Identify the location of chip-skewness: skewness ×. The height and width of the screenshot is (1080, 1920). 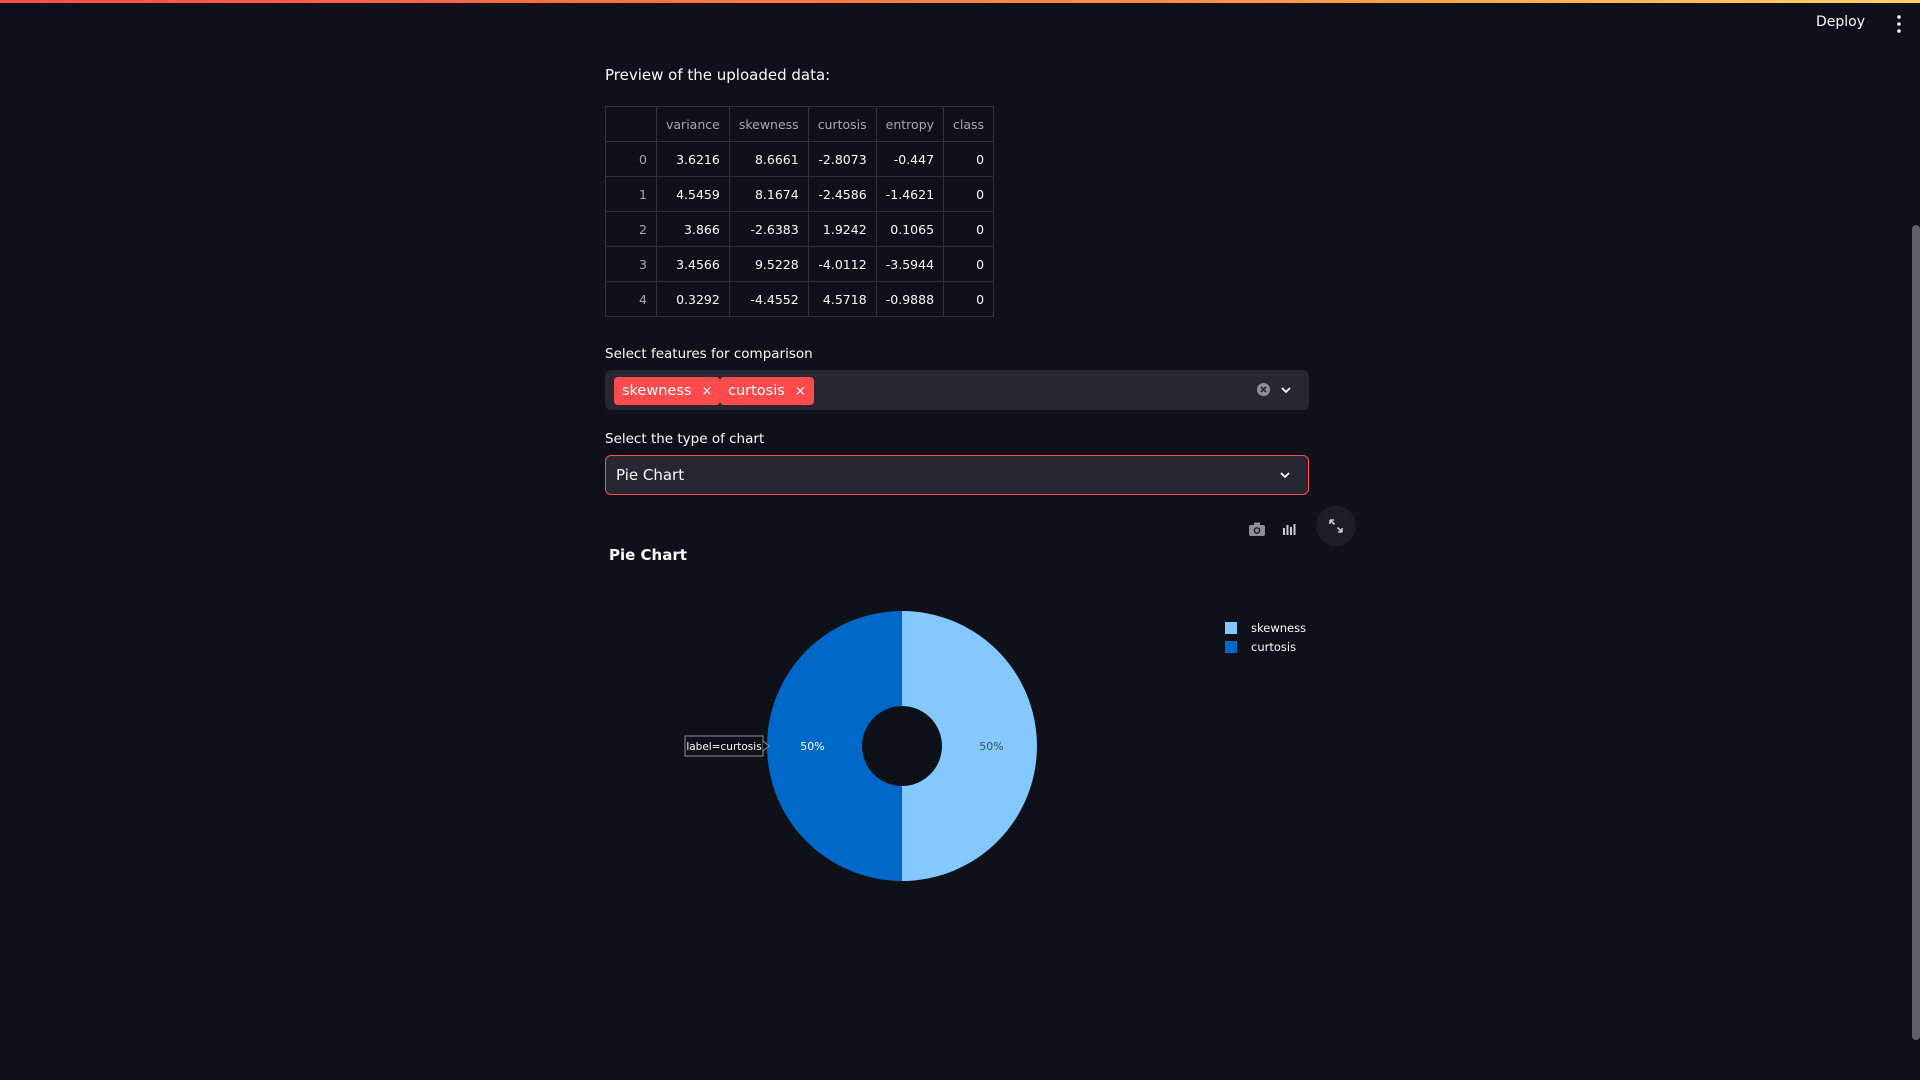
(667, 391).